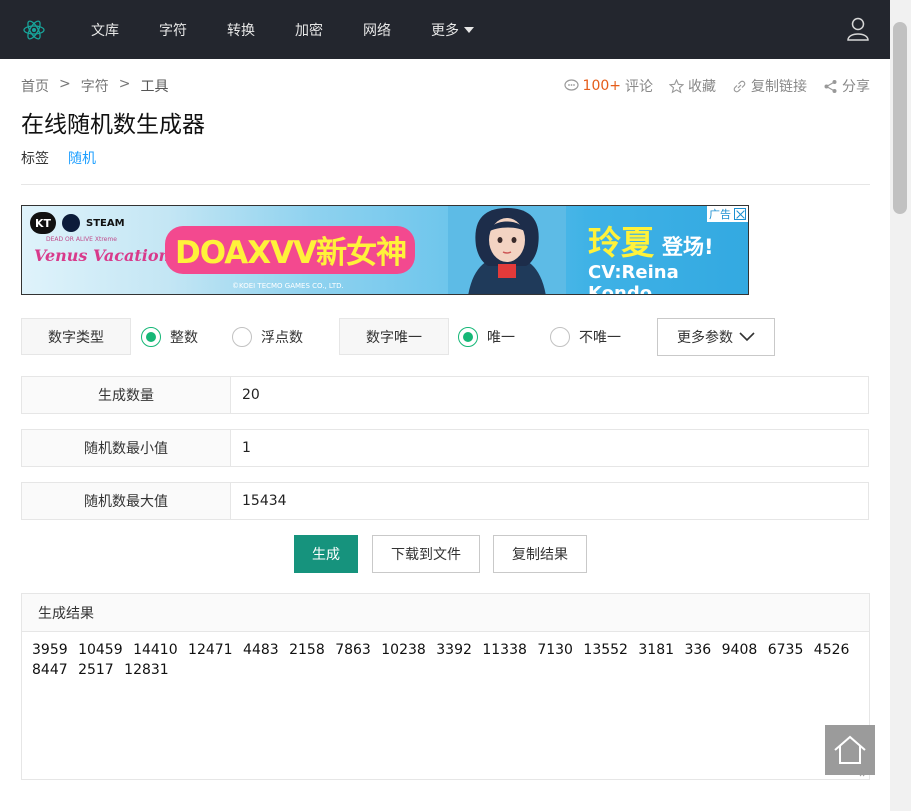 This screenshot has height=811, width=911. What do you see at coordinates (571, 85) in the screenshot?
I see `comment-icon` at bounding box center [571, 85].